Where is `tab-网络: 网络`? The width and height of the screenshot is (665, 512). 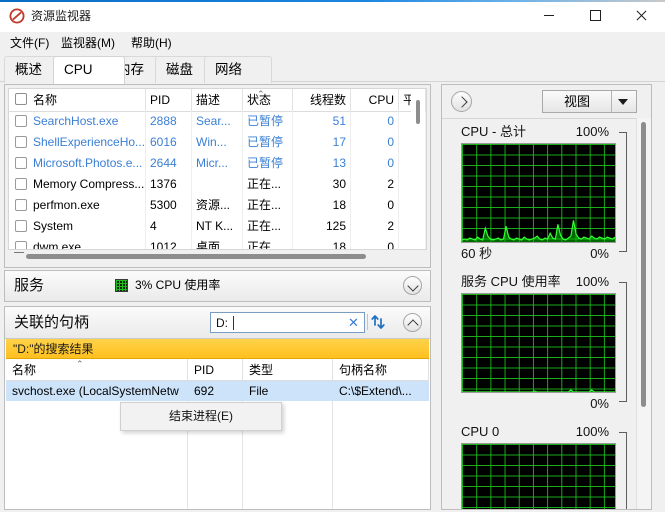 tab-网络: 网络 is located at coordinates (238, 69).